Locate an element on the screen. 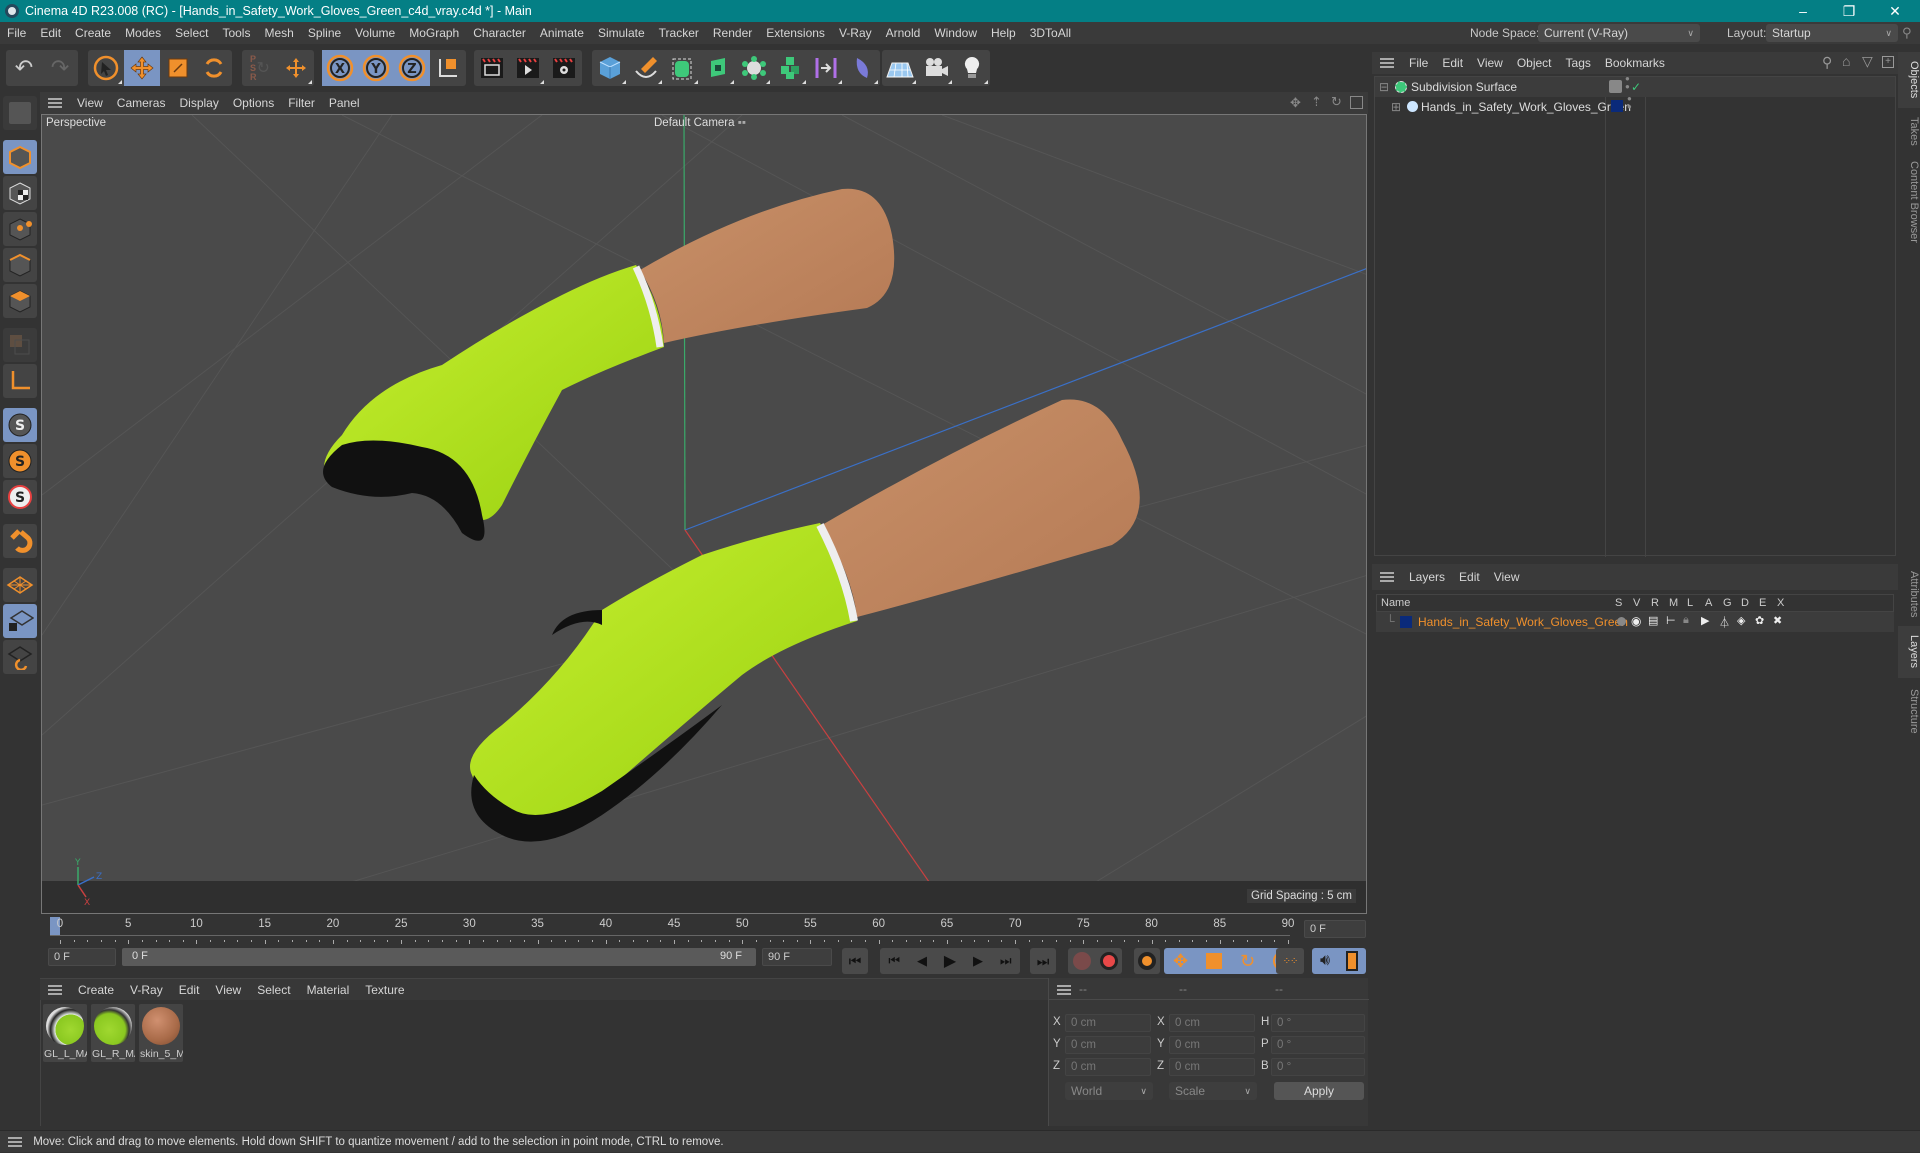 The height and width of the screenshot is (1153, 1920). z-axis-button: Z is located at coordinates (412, 68).